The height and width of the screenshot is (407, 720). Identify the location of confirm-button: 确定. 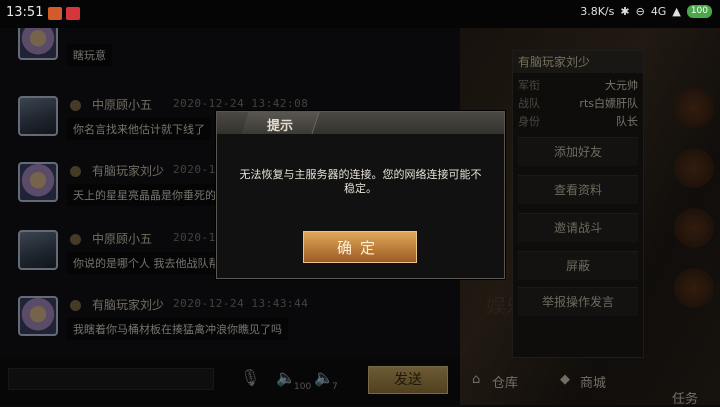
(360, 247).